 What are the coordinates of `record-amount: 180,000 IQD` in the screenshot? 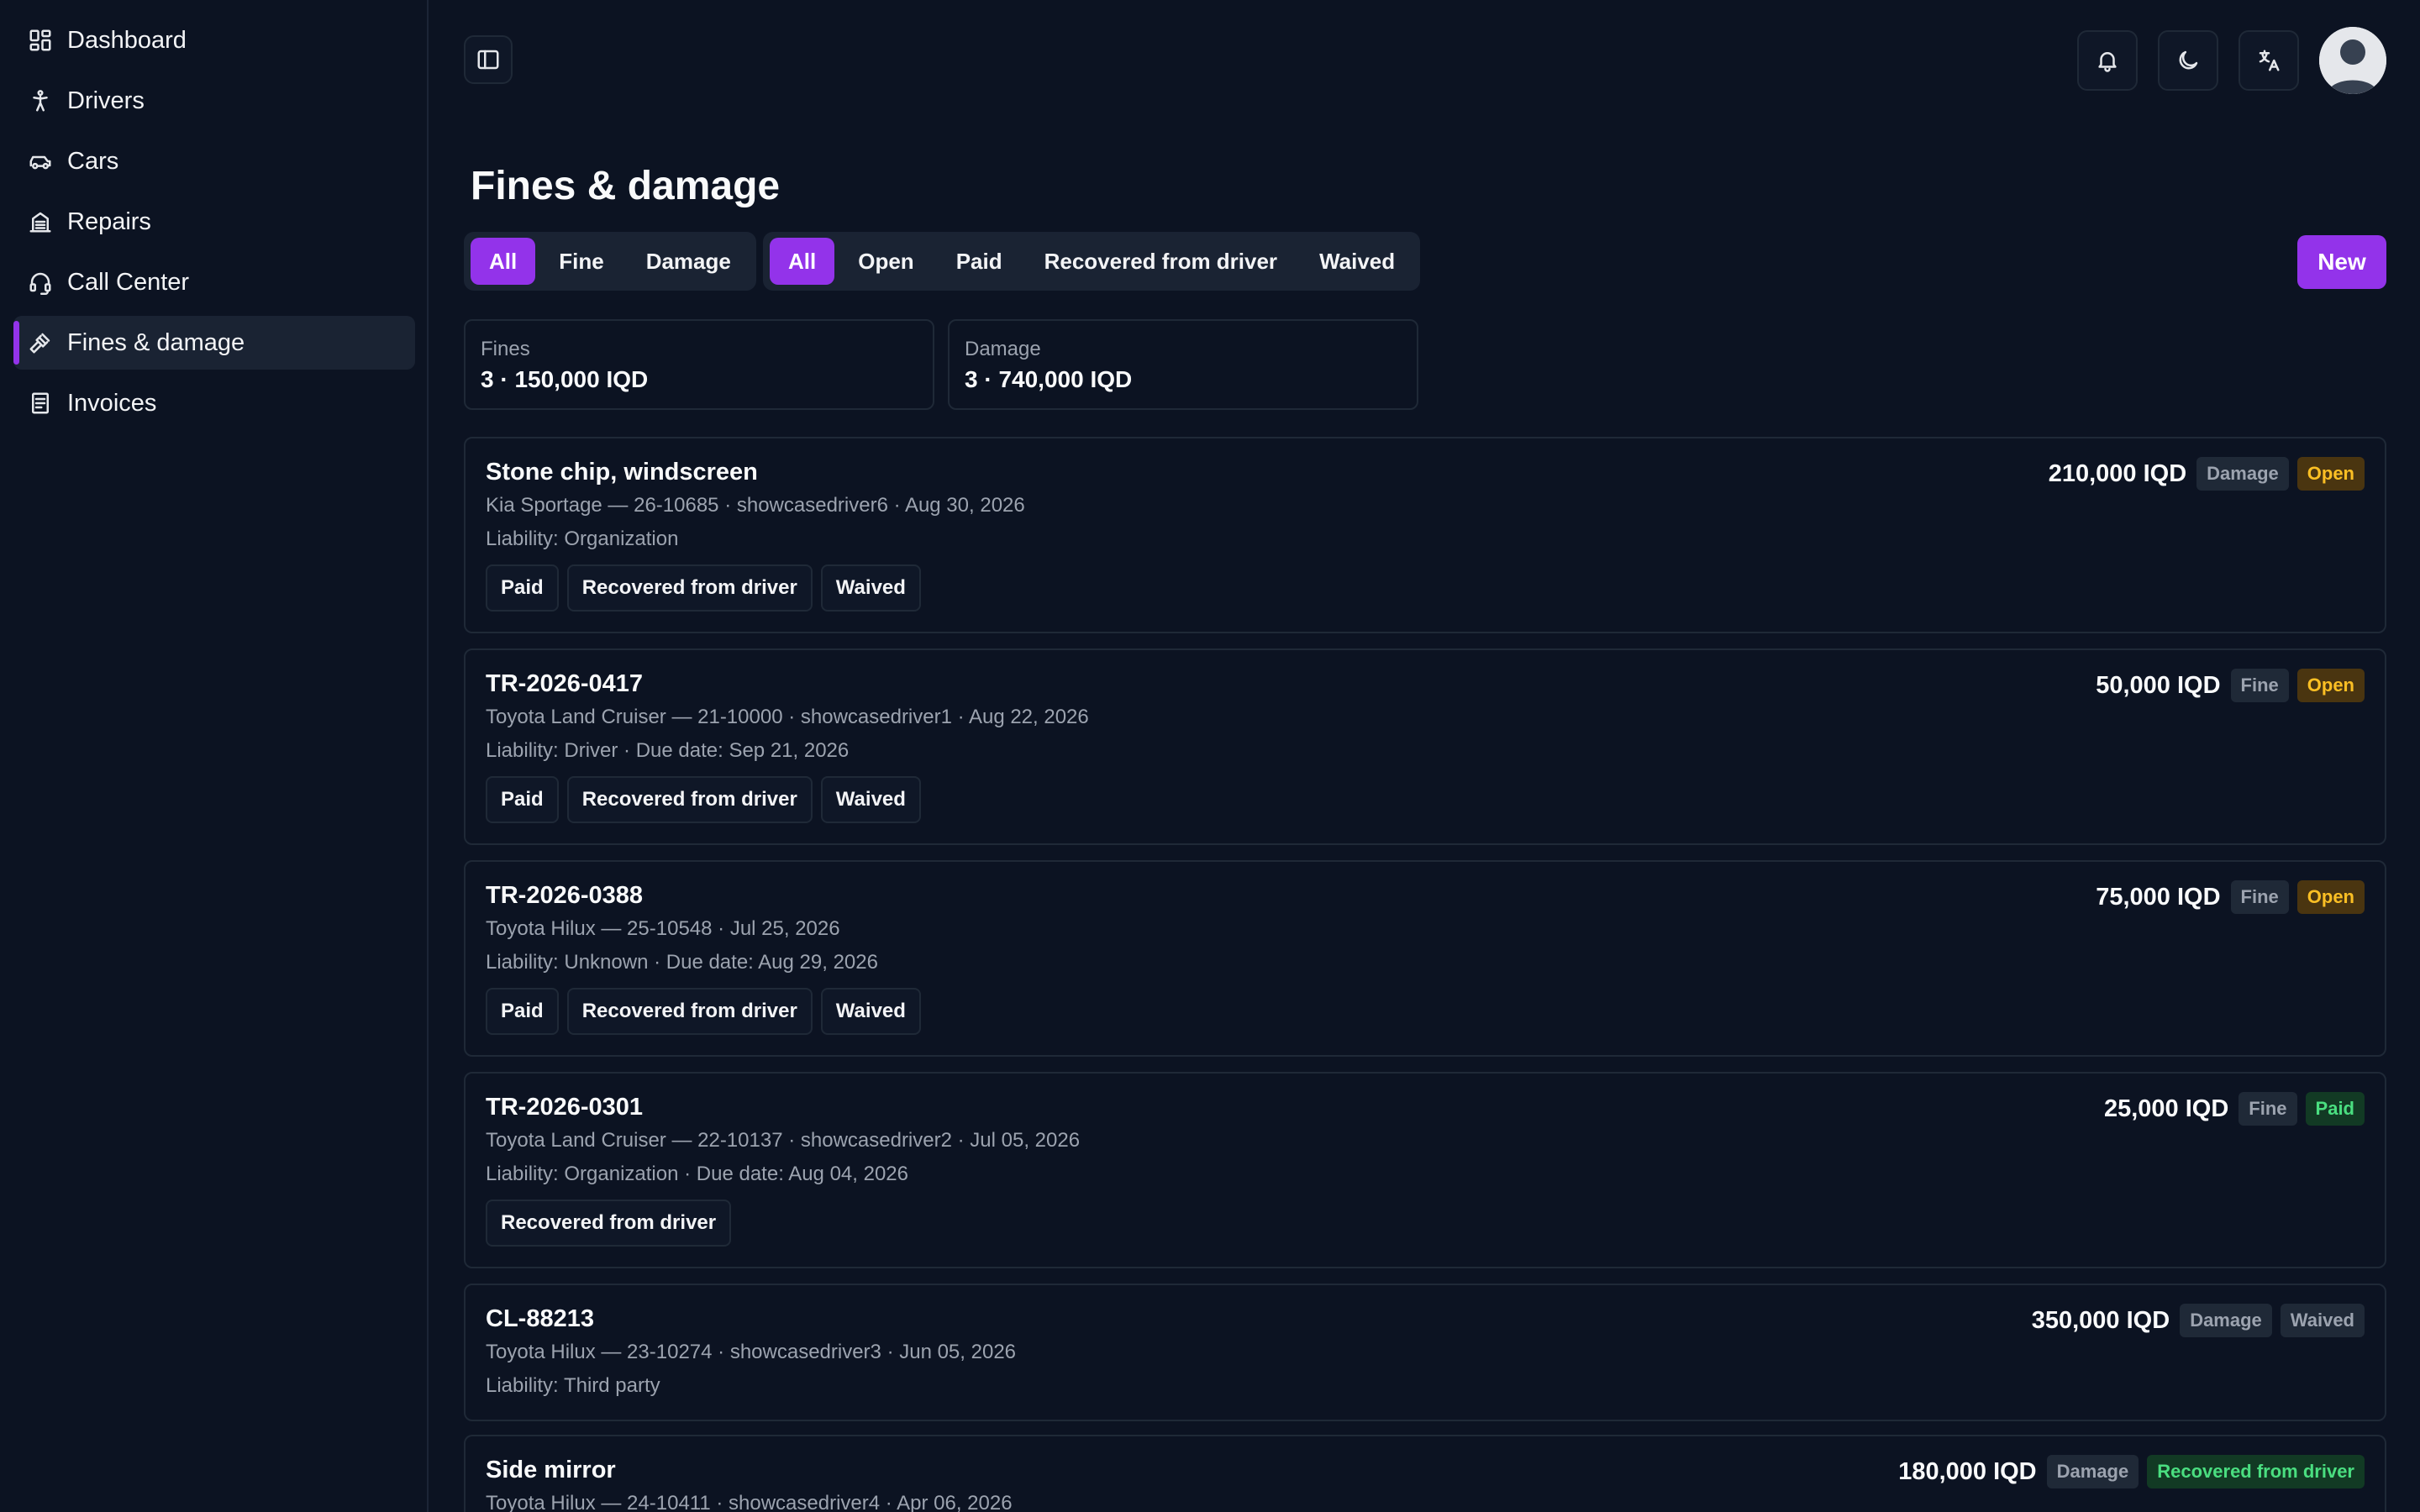 It's located at (1968, 1471).